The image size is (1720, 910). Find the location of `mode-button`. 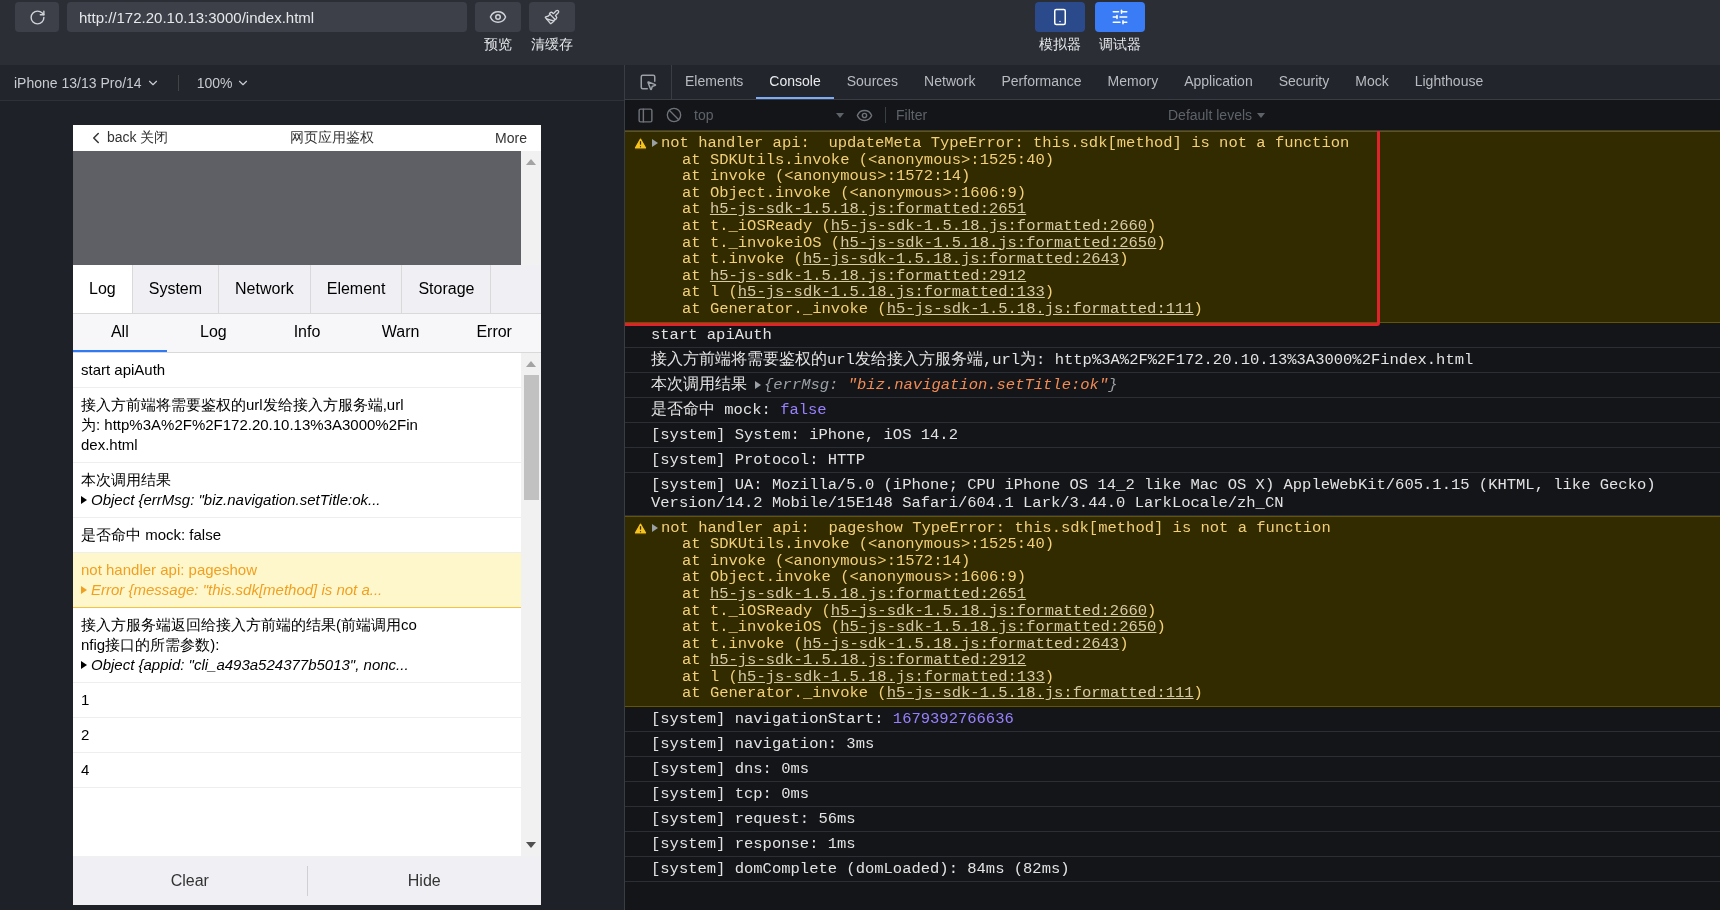

mode-button is located at coordinates (1060, 17).